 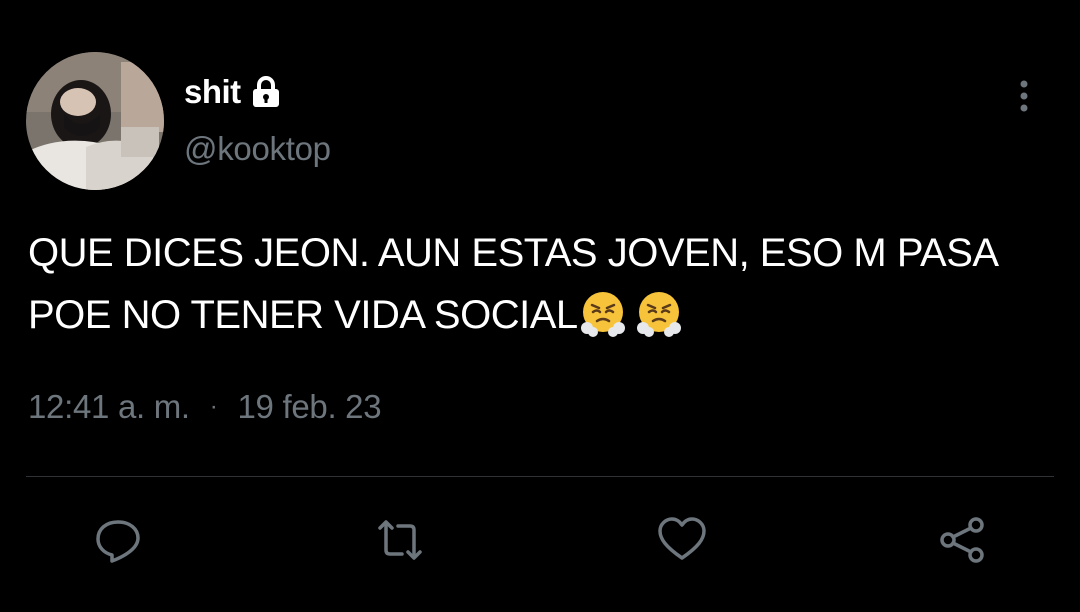 I want to click on retweet-icon, so click(x=400, y=540).